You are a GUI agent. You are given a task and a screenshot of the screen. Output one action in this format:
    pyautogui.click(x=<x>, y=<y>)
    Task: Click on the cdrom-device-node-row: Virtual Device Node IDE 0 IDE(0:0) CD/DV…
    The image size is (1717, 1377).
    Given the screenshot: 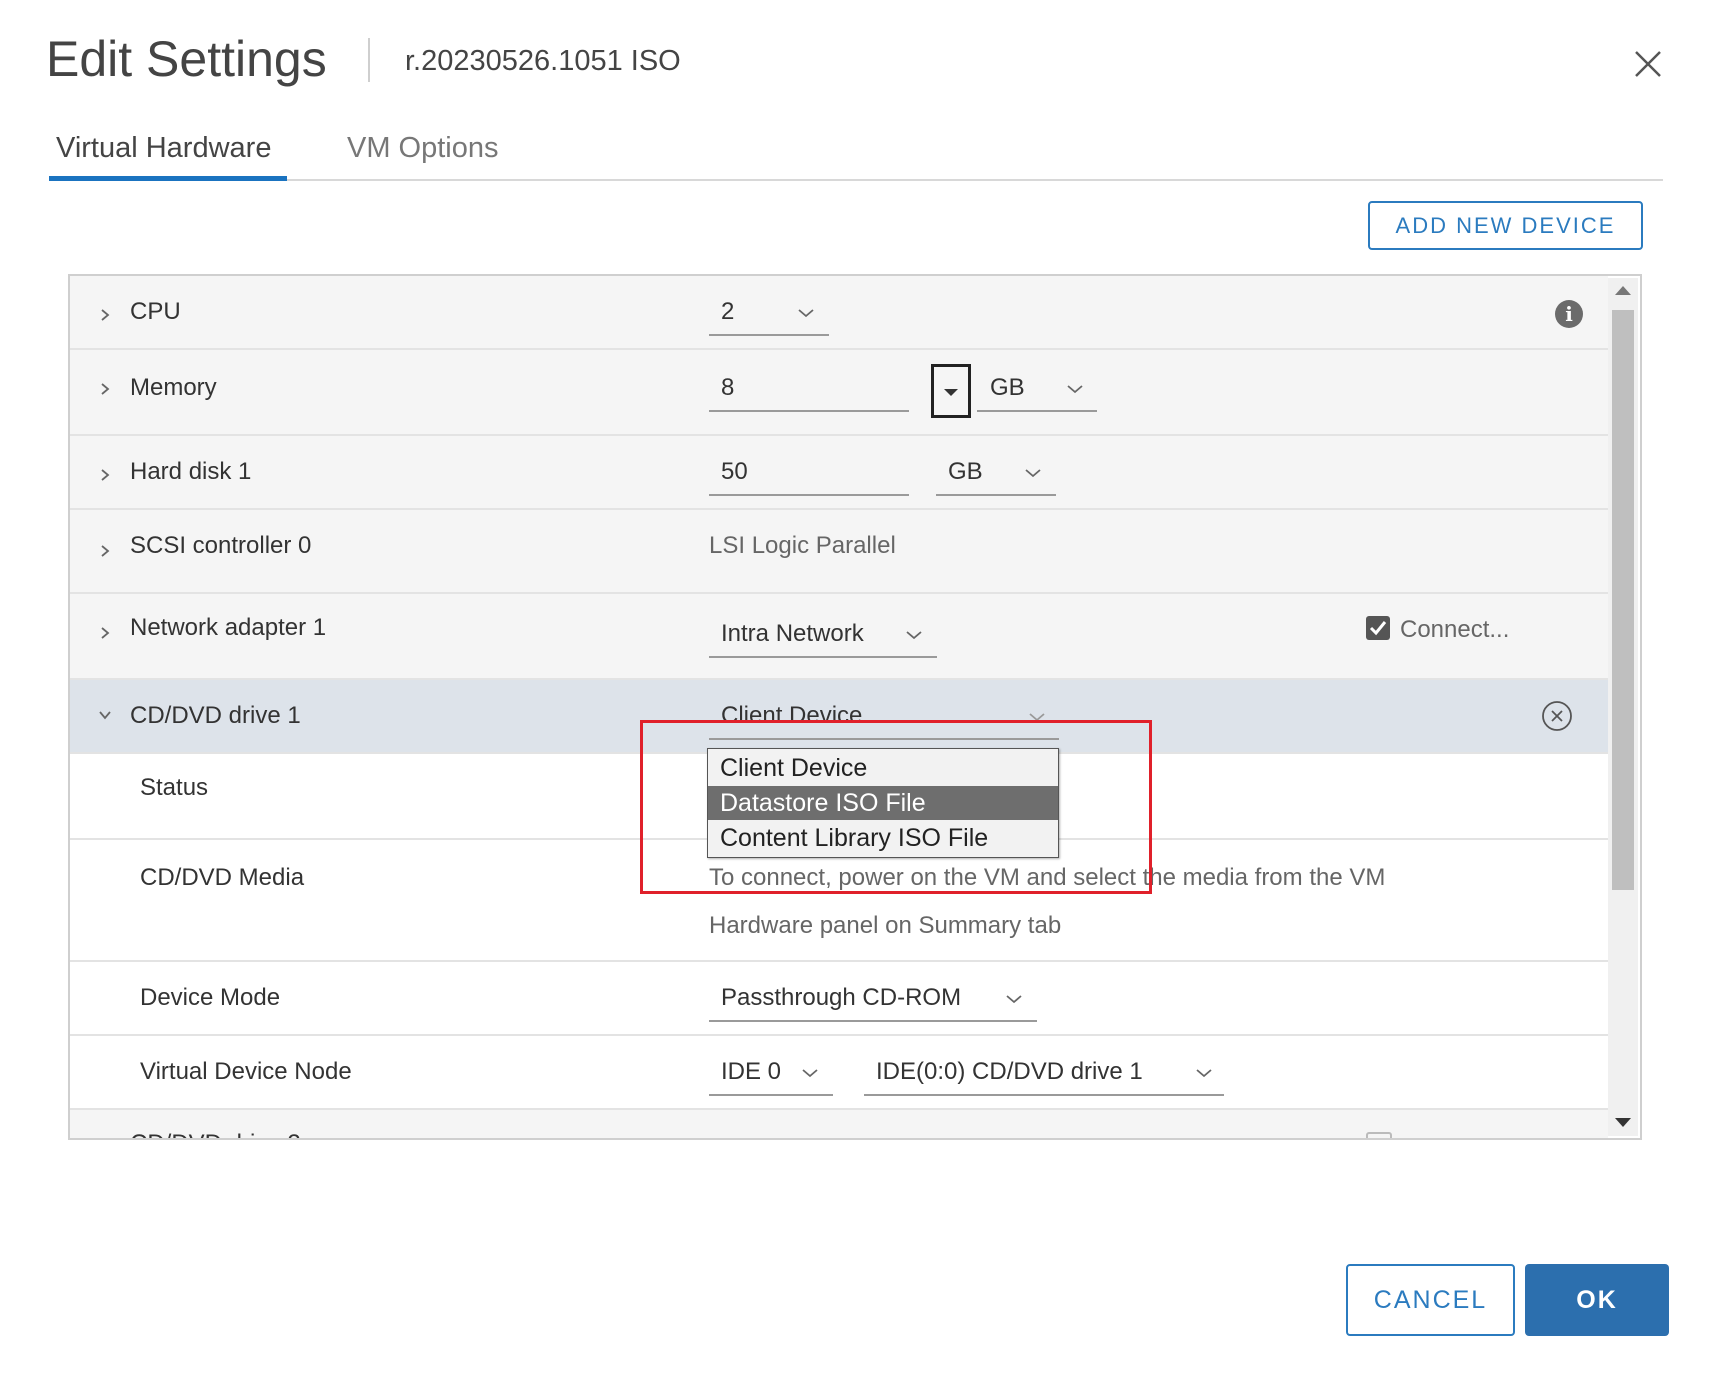 What is the action you would take?
    pyautogui.click(x=839, y=1073)
    